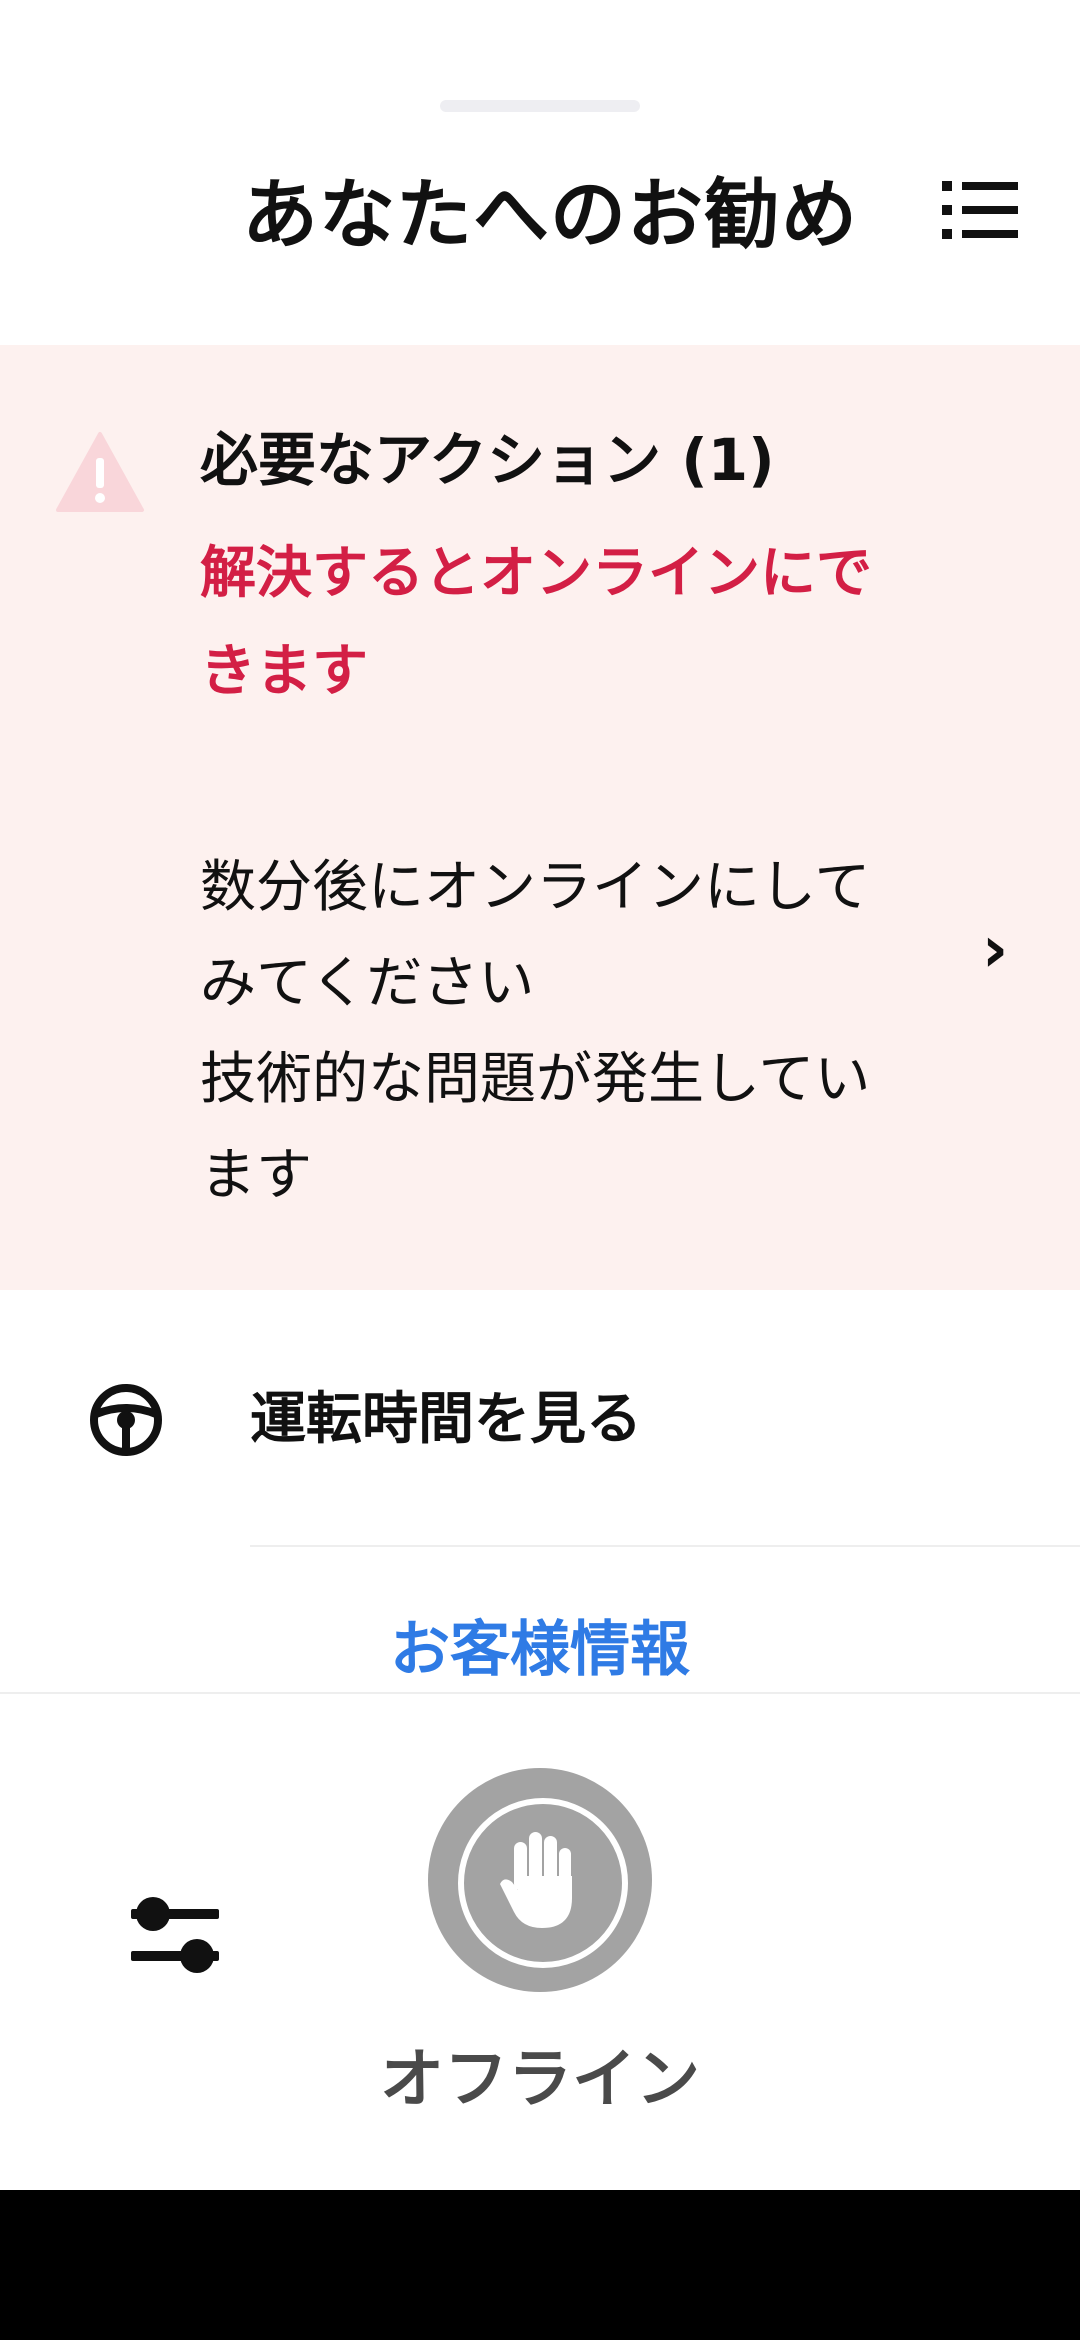 The height and width of the screenshot is (2340, 1080). What do you see at coordinates (995, 950) in the screenshot?
I see `chevron-right-icon: ›` at bounding box center [995, 950].